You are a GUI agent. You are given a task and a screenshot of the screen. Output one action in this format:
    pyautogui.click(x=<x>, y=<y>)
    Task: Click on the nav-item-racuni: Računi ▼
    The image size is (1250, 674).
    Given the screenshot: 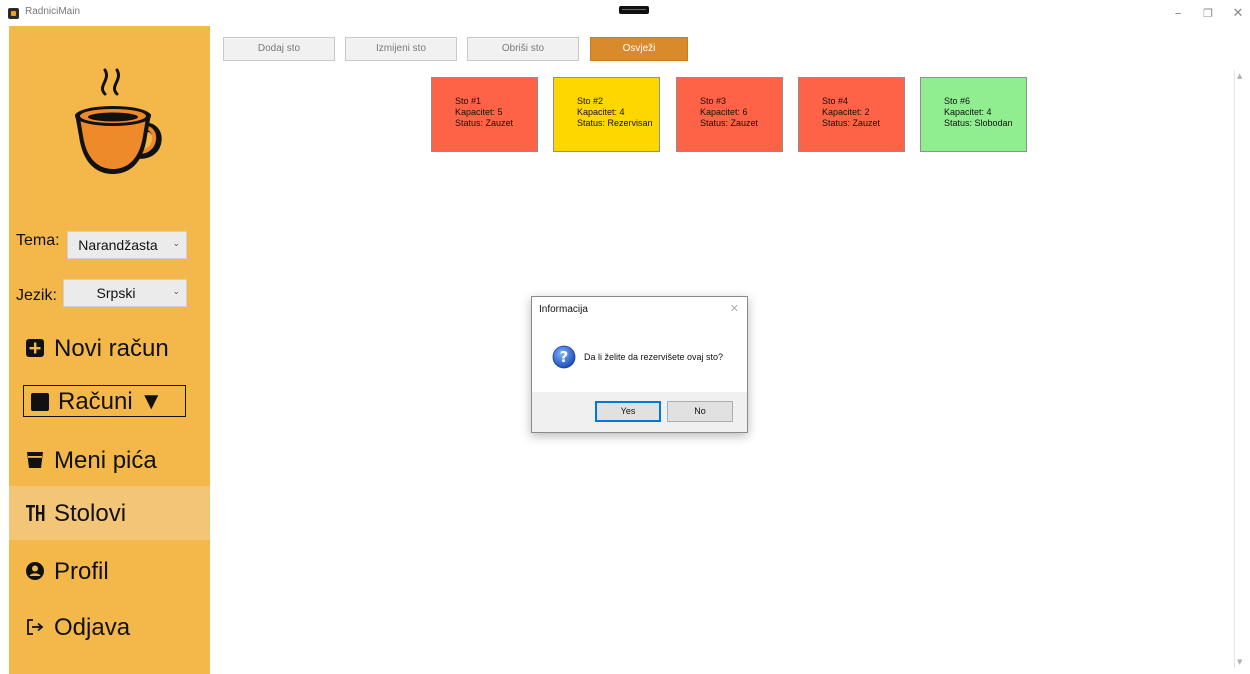 What is the action you would take?
    pyautogui.click(x=104, y=401)
    